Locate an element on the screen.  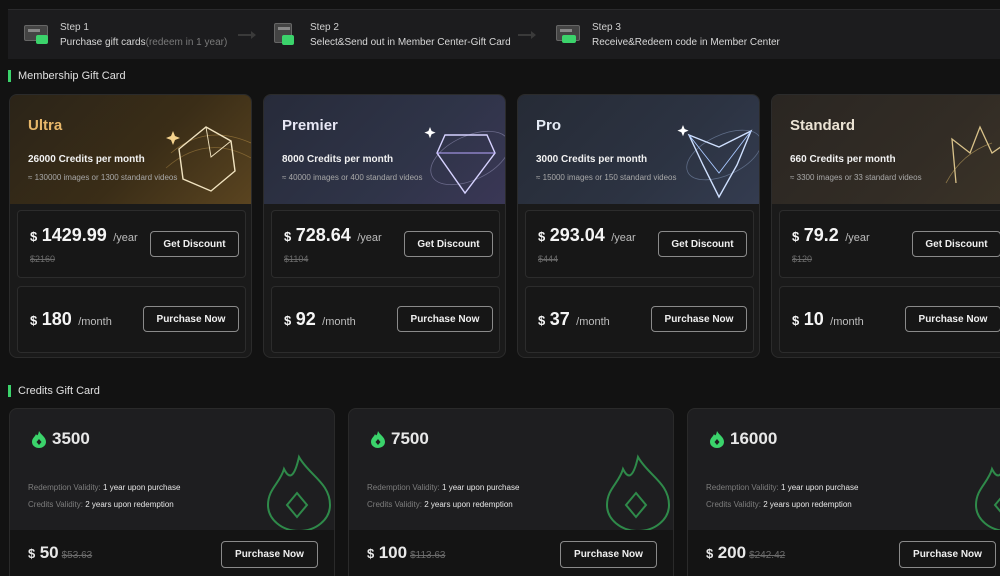
plan-name: Ultra is located at coordinates (45, 125).